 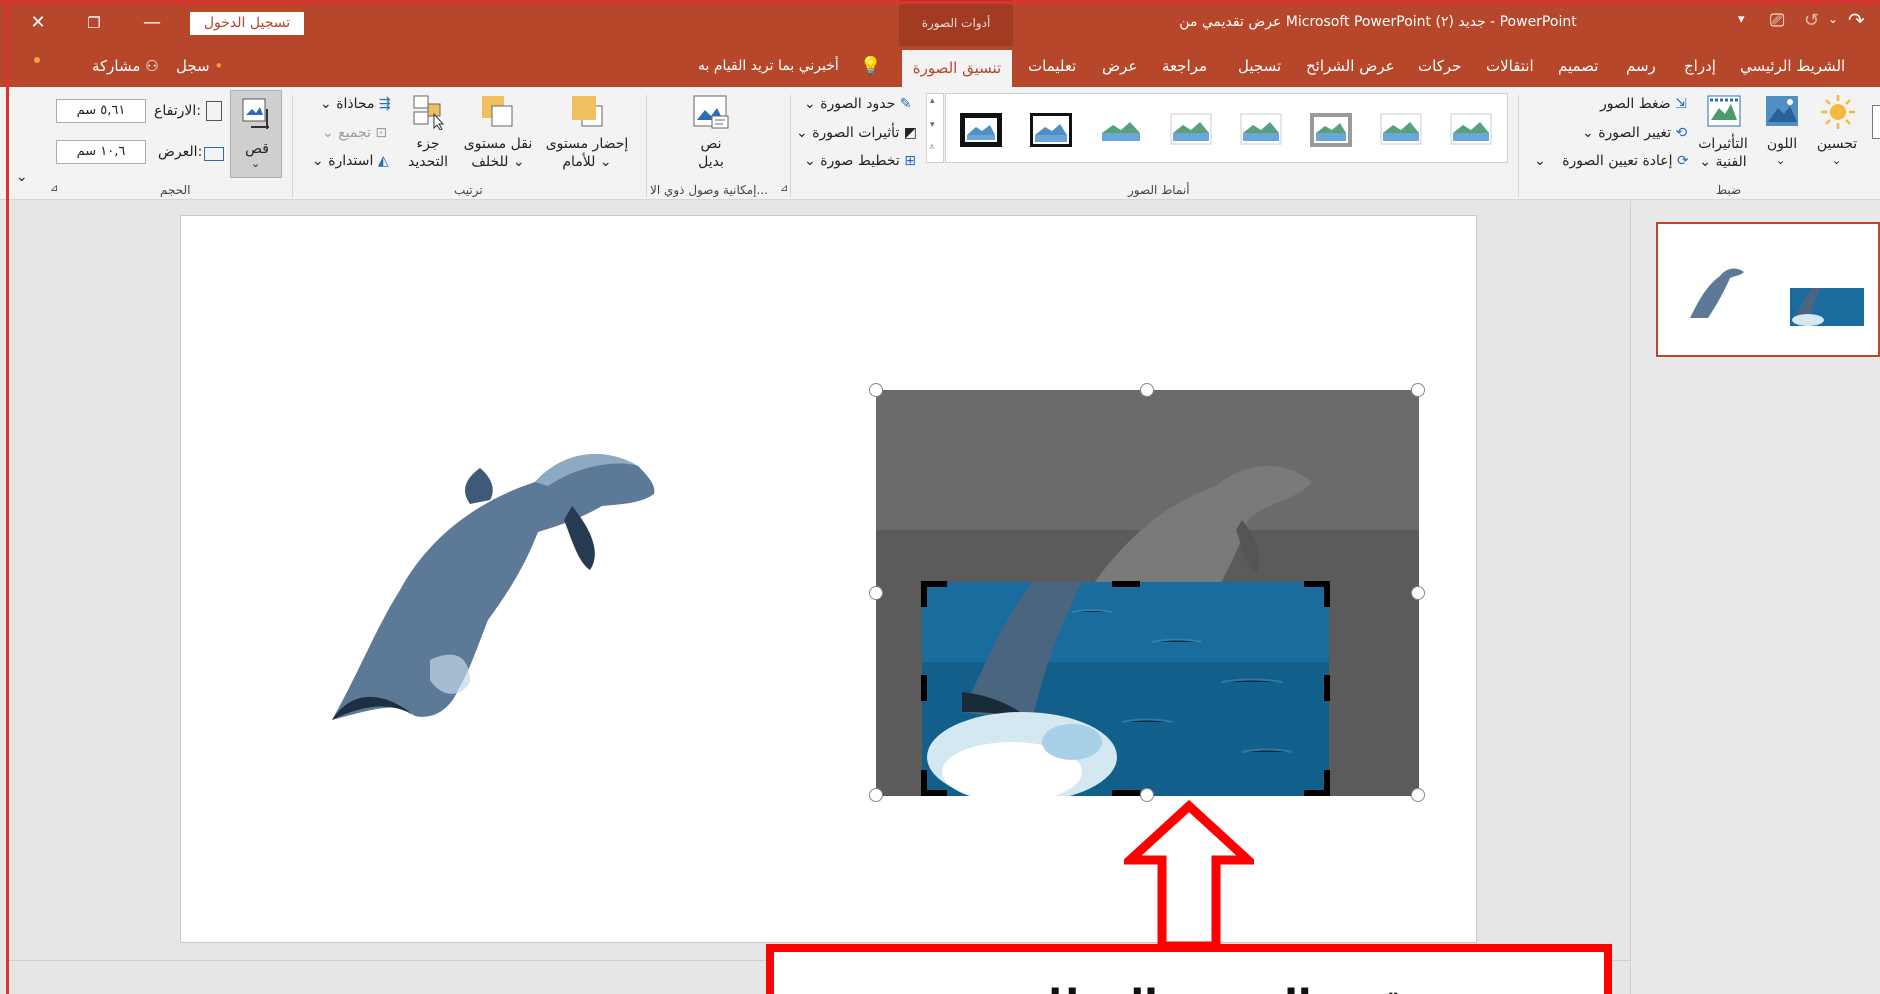 I want to click on tab-record: تسجيل, so click(x=1259, y=66).